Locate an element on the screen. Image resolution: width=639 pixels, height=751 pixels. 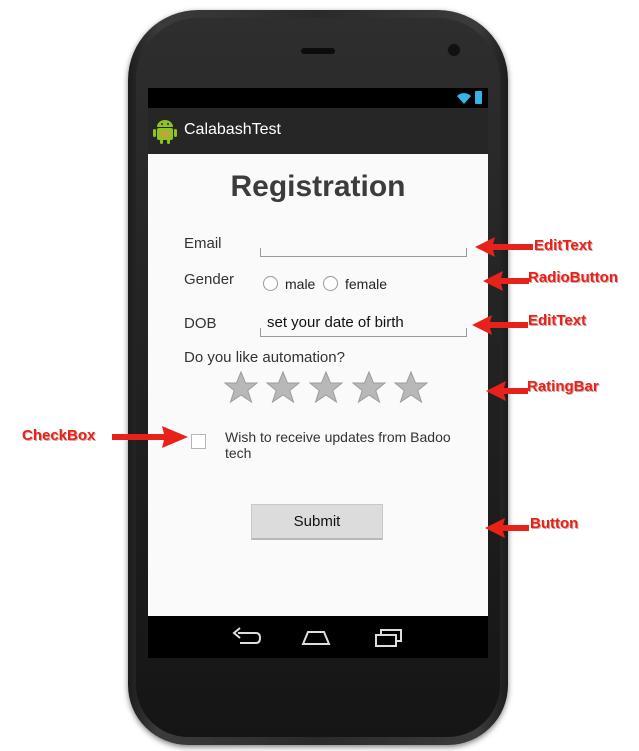
arrow-checkbox is located at coordinates (150, 437).